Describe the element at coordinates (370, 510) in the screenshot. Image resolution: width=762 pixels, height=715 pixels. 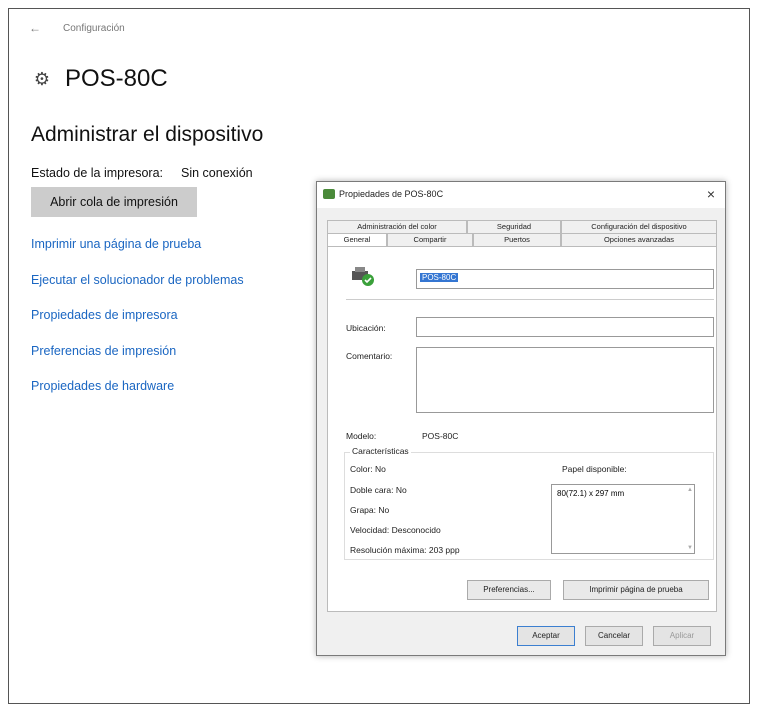
I see `feature-staple: Grapa: No` at that location.